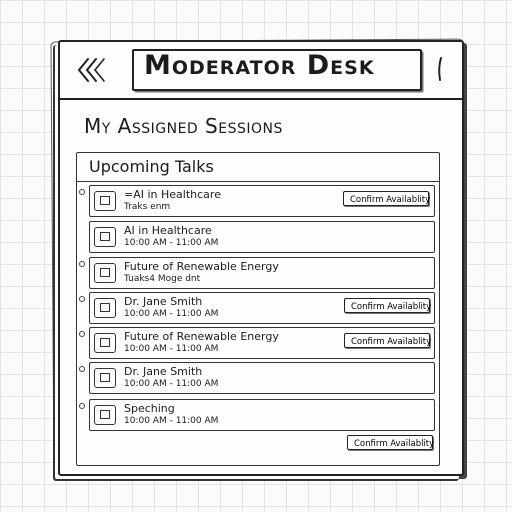 The height and width of the screenshot is (512, 512). What do you see at coordinates (168, 230) in the screenshot?
I see `session-title: AI in Healthcare` at bounding box center [168, 230].